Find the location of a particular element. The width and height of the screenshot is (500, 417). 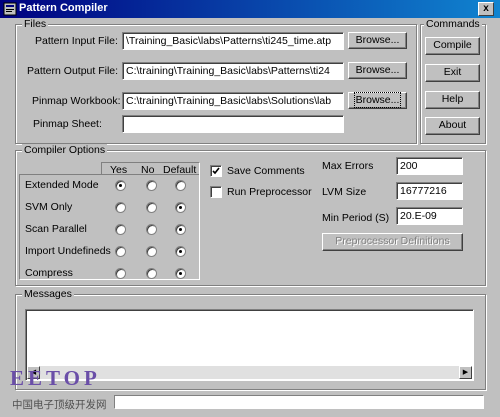

close-button: x is located at coordinates (486, 9).